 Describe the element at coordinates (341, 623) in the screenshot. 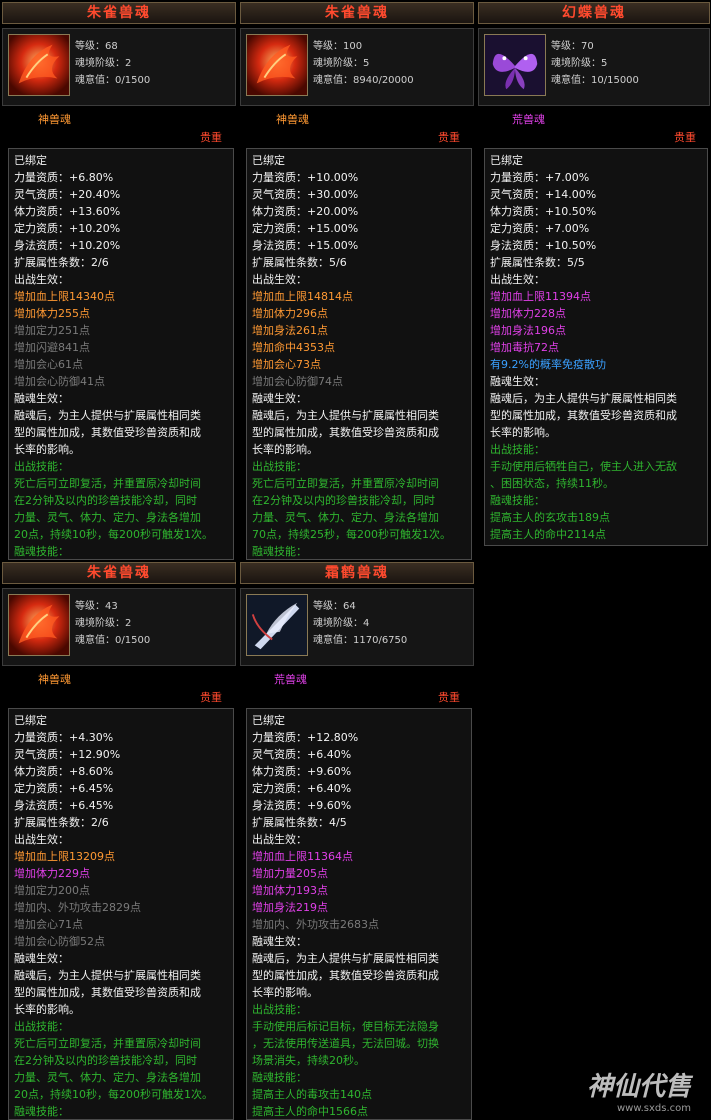

I see `stage-text: 魂境阶级：4` at that location.